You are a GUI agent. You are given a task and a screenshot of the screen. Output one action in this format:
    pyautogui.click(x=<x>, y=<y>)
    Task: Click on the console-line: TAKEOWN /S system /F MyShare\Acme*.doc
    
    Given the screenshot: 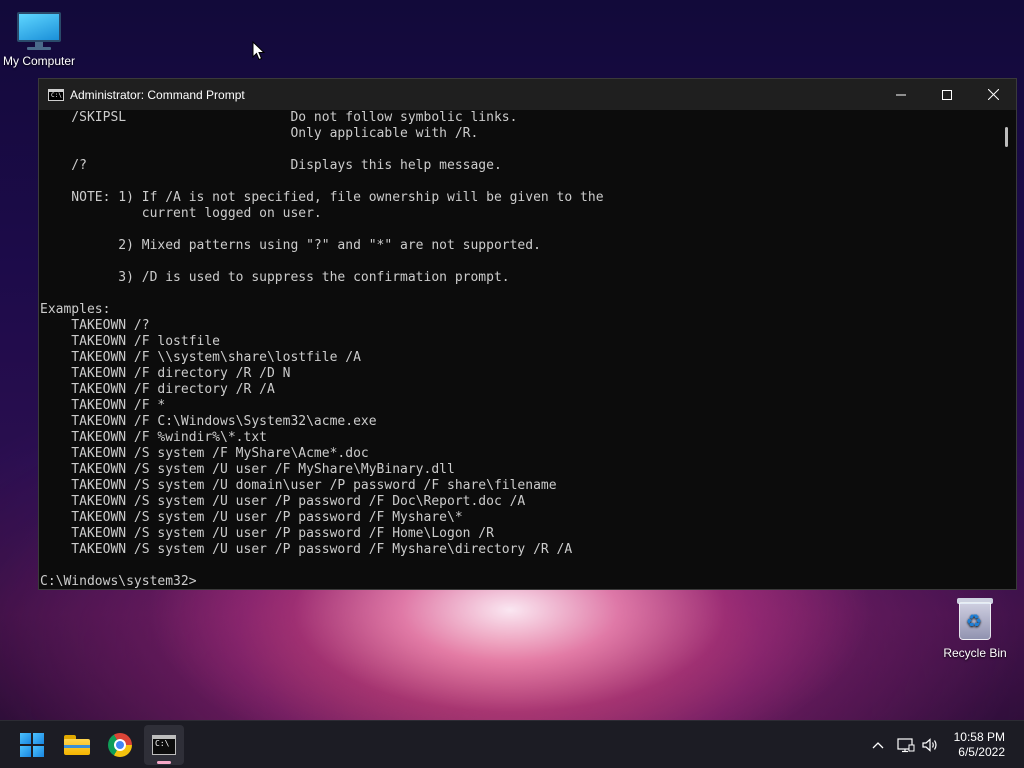 What is the action you would take?
    pyautogui.click(x=204, y=453)
    